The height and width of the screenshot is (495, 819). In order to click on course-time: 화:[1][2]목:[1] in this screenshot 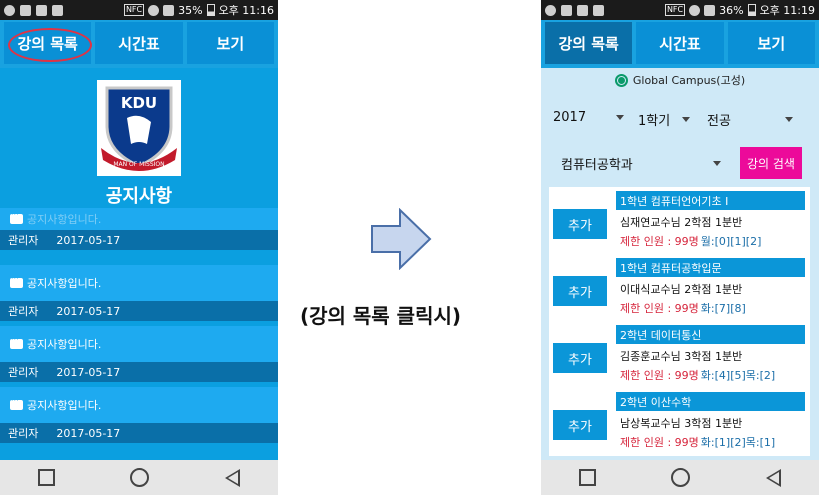, I will do `click(738, 442)`.